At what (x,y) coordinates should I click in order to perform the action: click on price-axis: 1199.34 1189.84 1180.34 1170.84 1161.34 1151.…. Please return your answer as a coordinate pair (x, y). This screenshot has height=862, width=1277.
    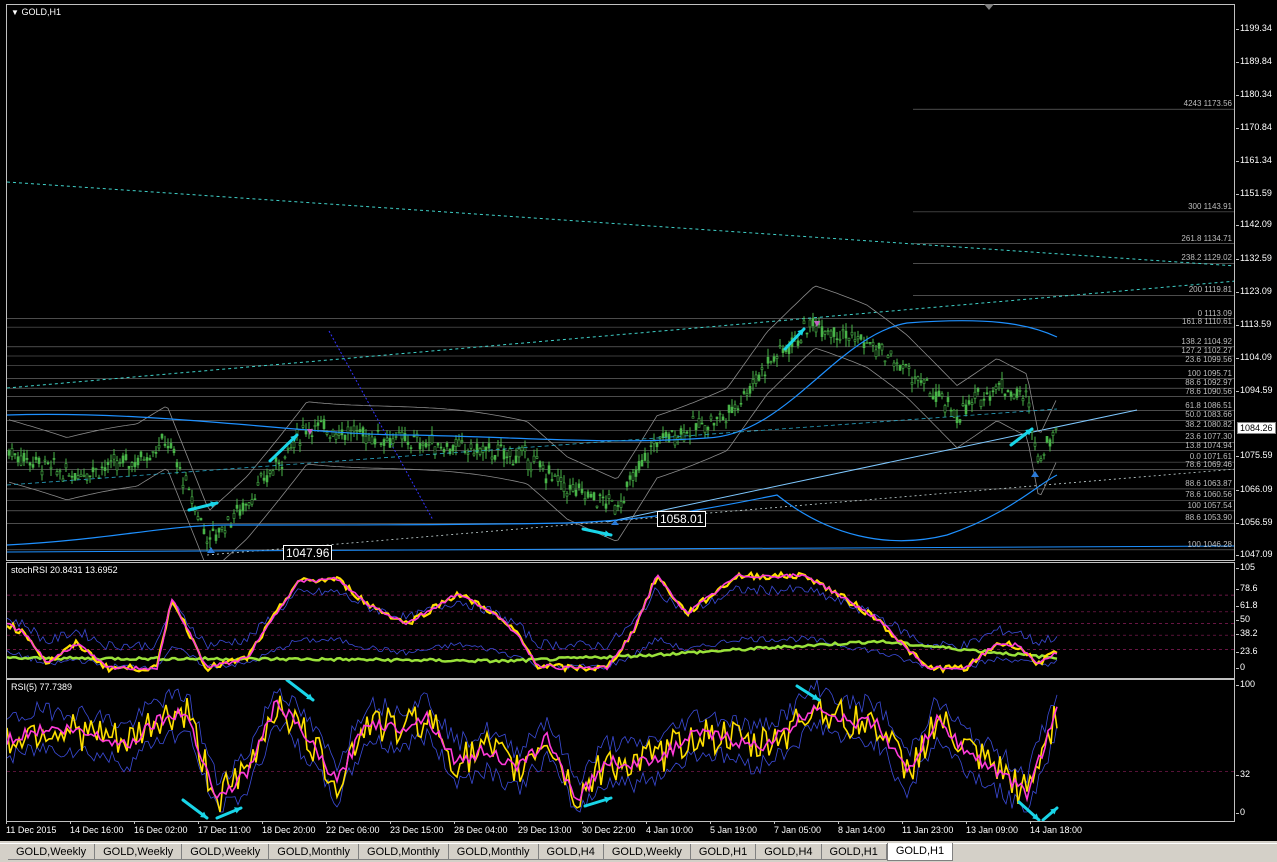
    Looking at the image, I should click on (1256, 282).